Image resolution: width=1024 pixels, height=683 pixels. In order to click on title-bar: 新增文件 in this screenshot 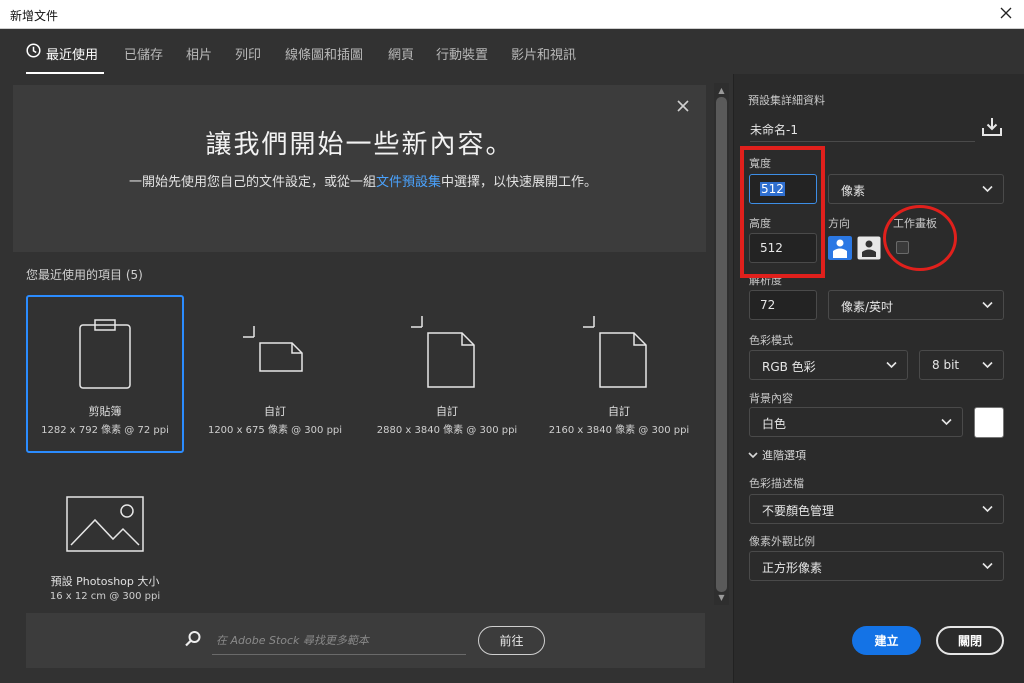, I will do `click(512, 14)`.